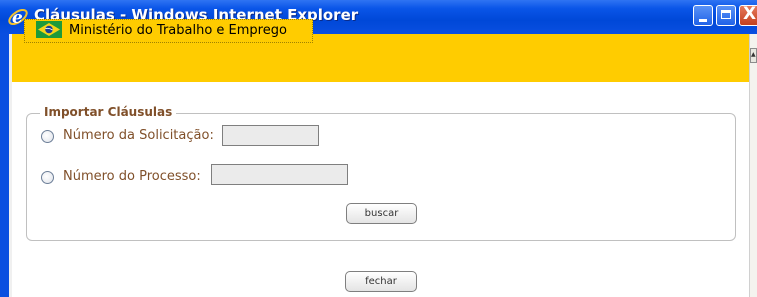 This screenshot has width=757, height=297. I want to click on scroll-up-button: ▲, so click(753, 55).